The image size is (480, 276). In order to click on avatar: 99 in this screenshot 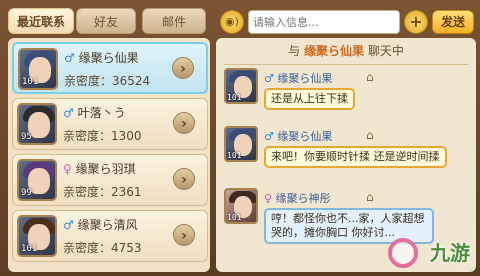, I will do `click(37, 180)`.